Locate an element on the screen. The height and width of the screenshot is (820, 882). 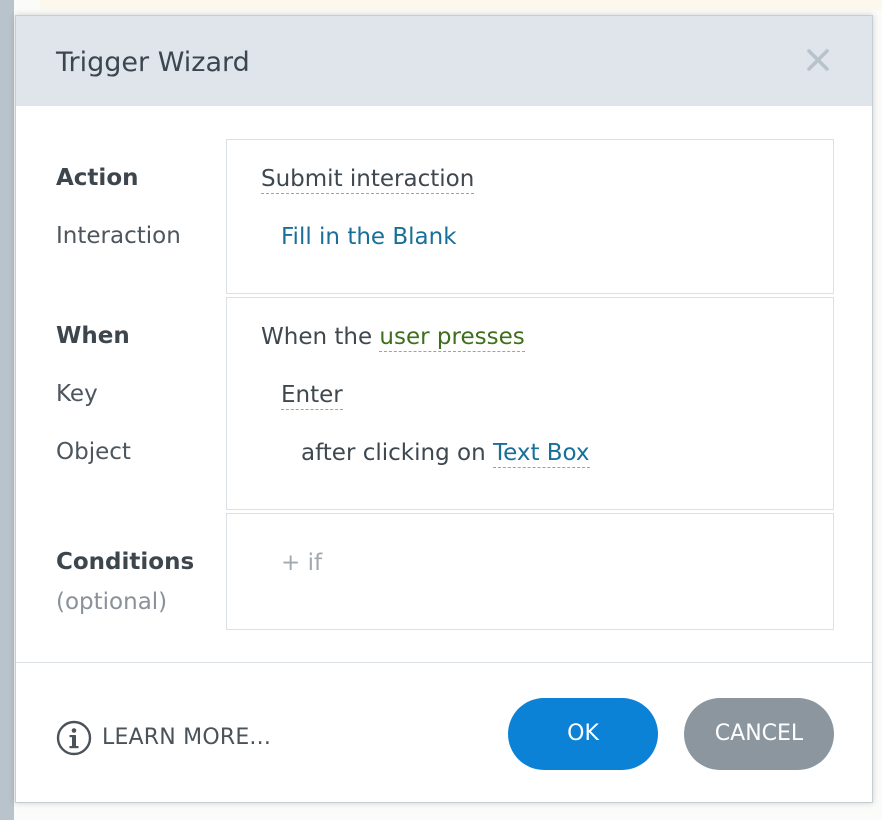
conditions-optional-label: (optional) is located at coordinates (112, 602).